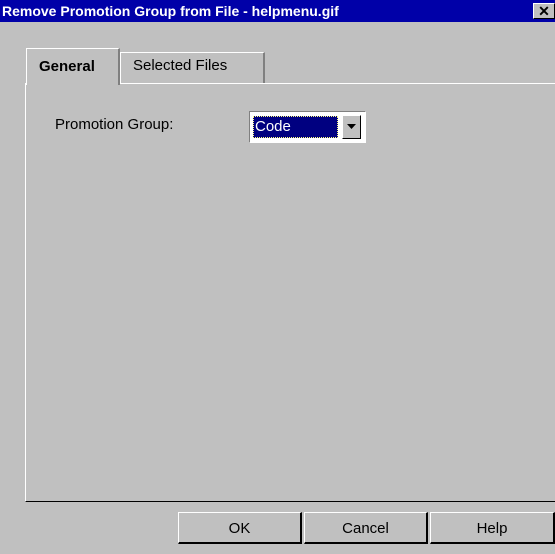 The image size is (555, 554). What do you see at coordinates (67, 66) in the screenshot?
I see `tab-general-label: General` at bounding box center [67, 66].